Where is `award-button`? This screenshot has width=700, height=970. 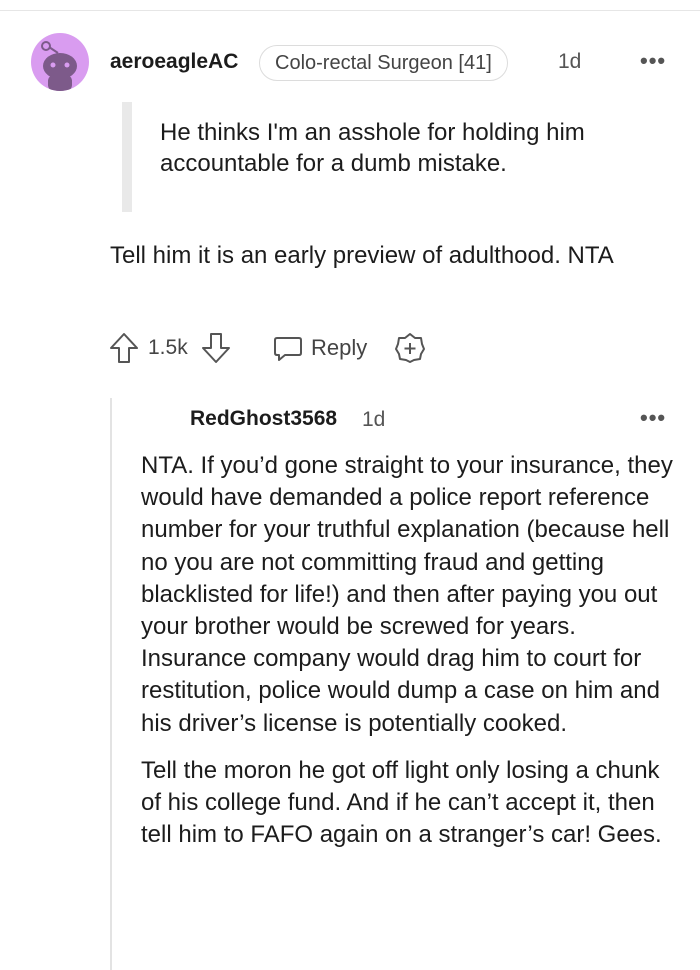
award-button is located at coordinates (410, 348).